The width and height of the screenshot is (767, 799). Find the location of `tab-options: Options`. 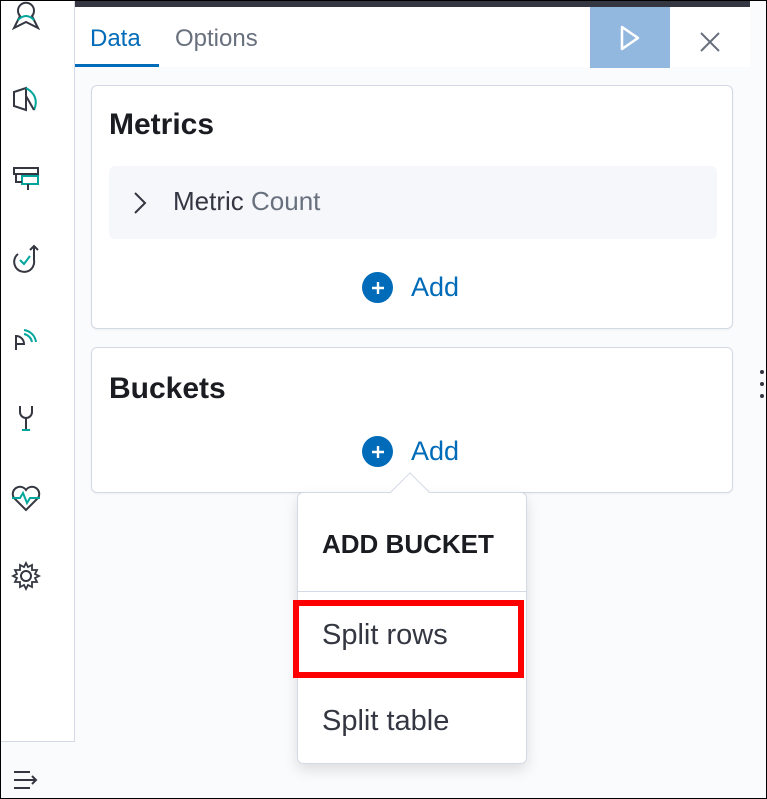

tab-options: Options is located at coordinates (216, 39).